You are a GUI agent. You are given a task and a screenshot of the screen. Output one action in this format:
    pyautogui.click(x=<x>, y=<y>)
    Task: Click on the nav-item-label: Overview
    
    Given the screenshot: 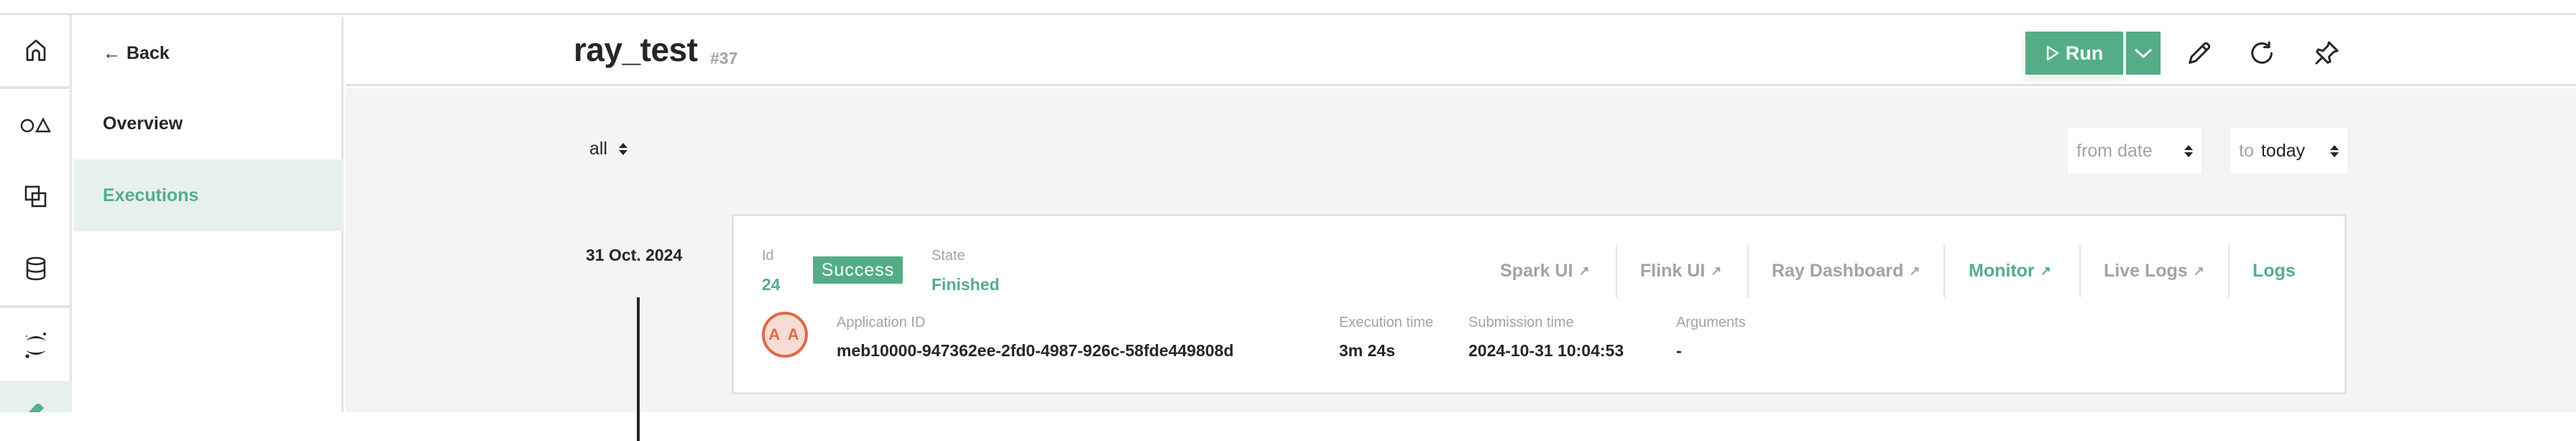 What is the action you would take?
    pyautogui.click(x=143, y=123)
    